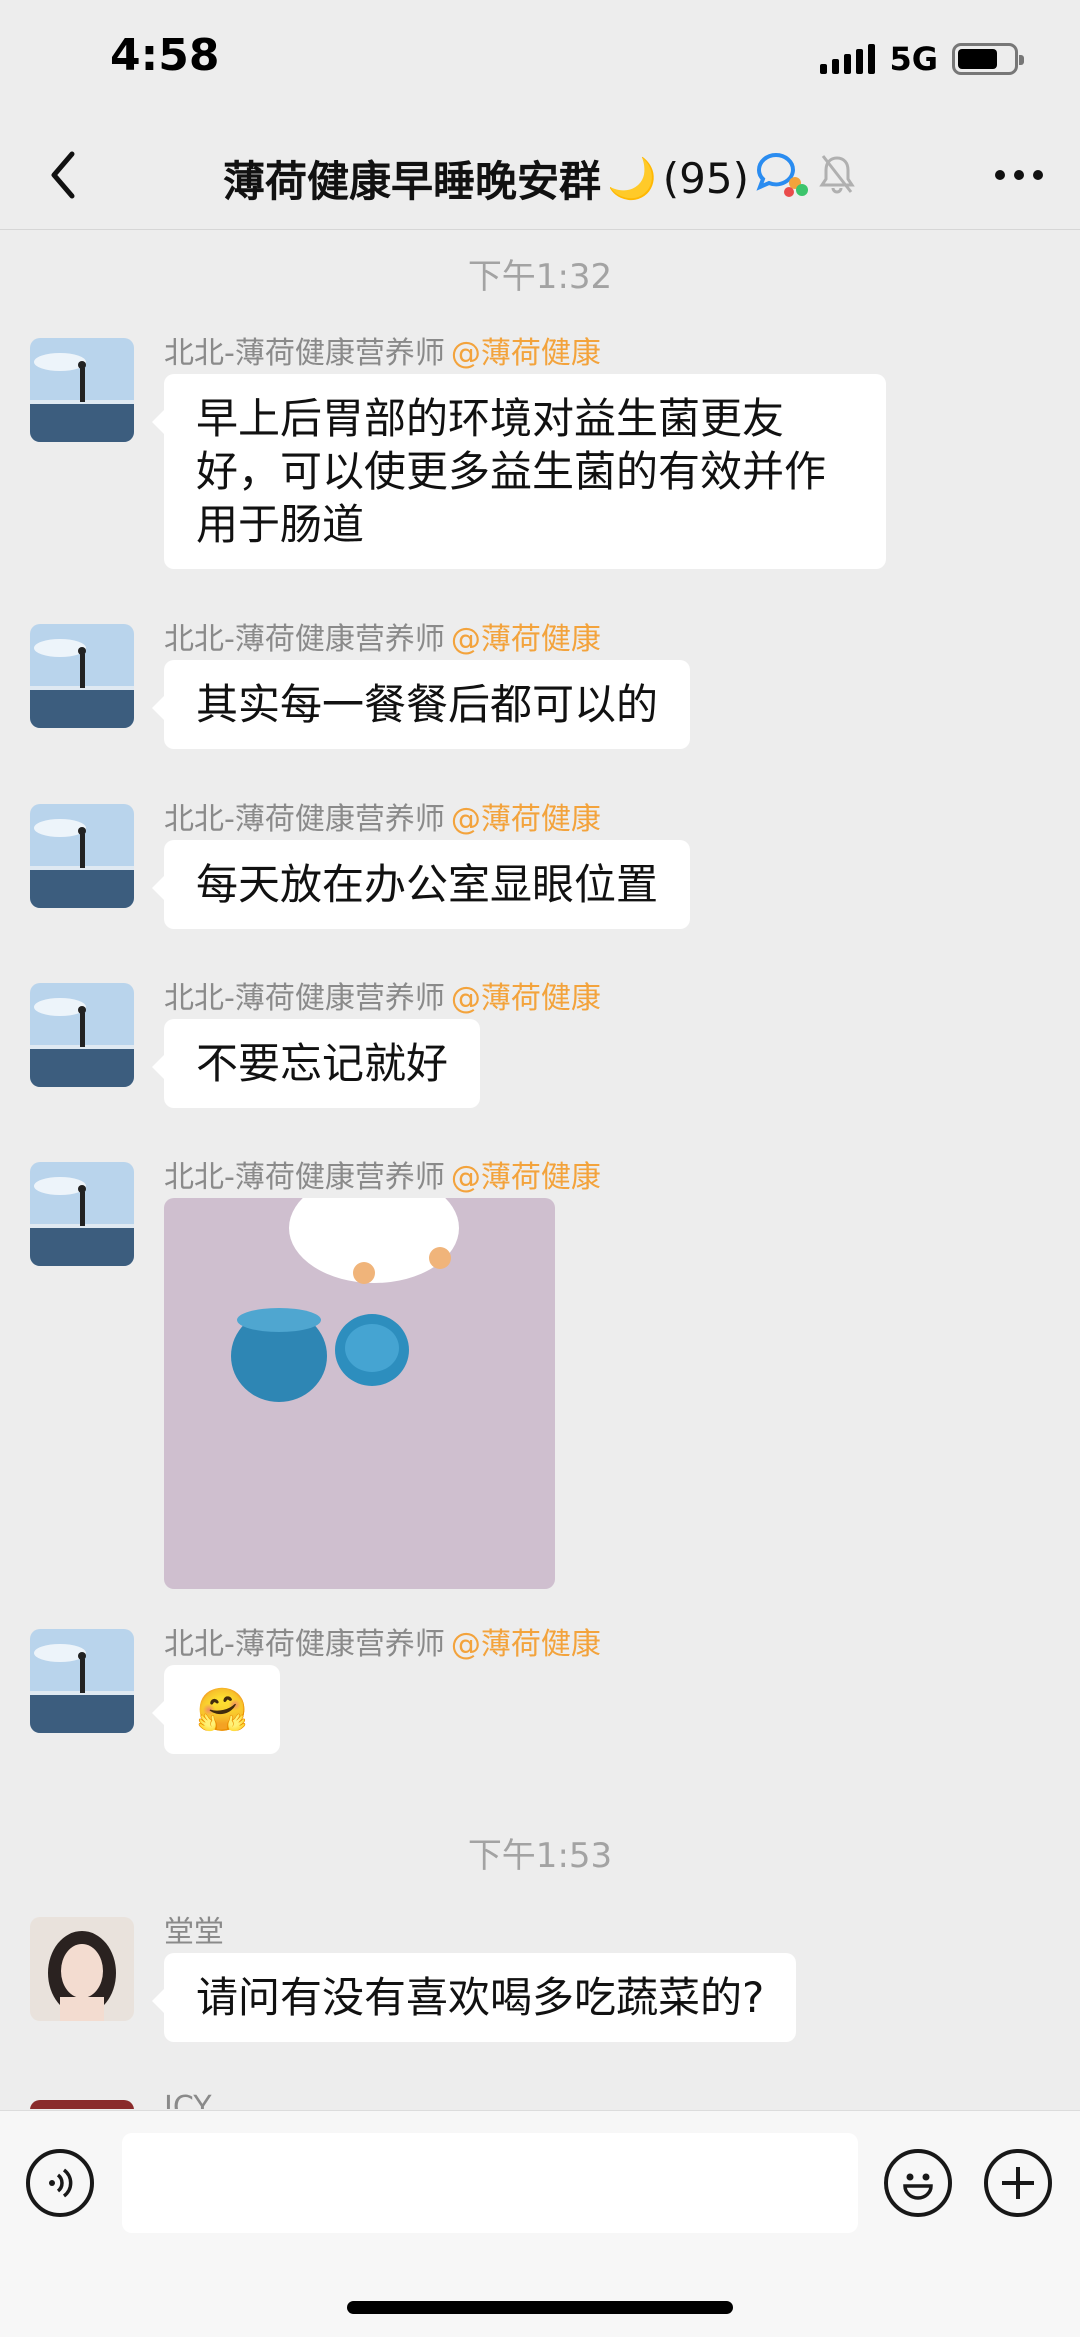  I want to click on plus-icon, so click(1018, 2183).